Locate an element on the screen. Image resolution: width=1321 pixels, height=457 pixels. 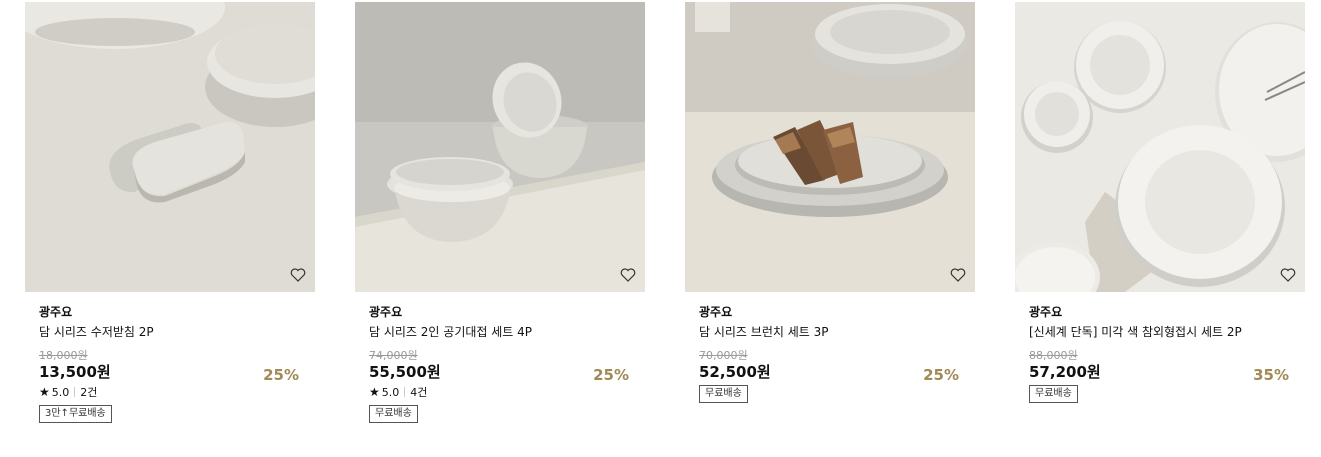
plate-set-photo is located at coordinates (1160, 147).